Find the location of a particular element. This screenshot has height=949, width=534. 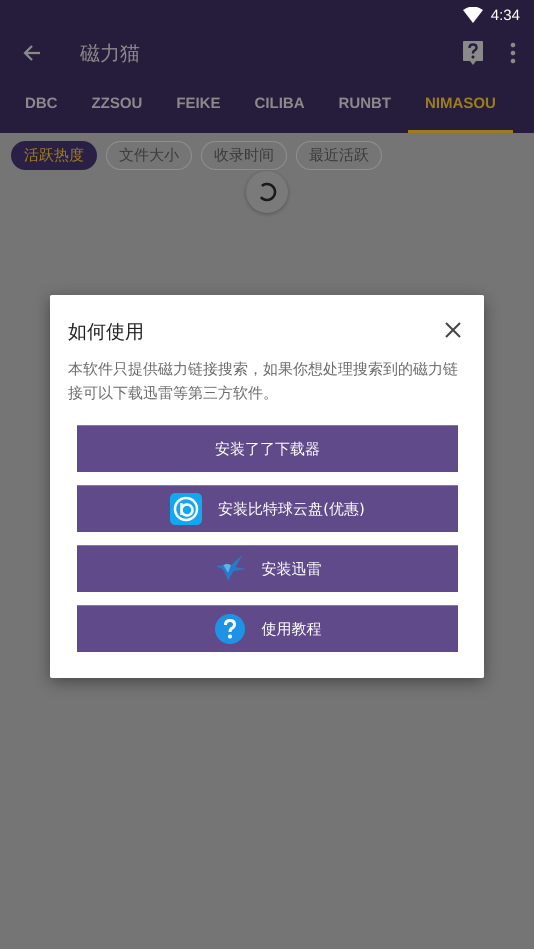

sort-chip: 最近活跃 is located at coordinates (339, 155).